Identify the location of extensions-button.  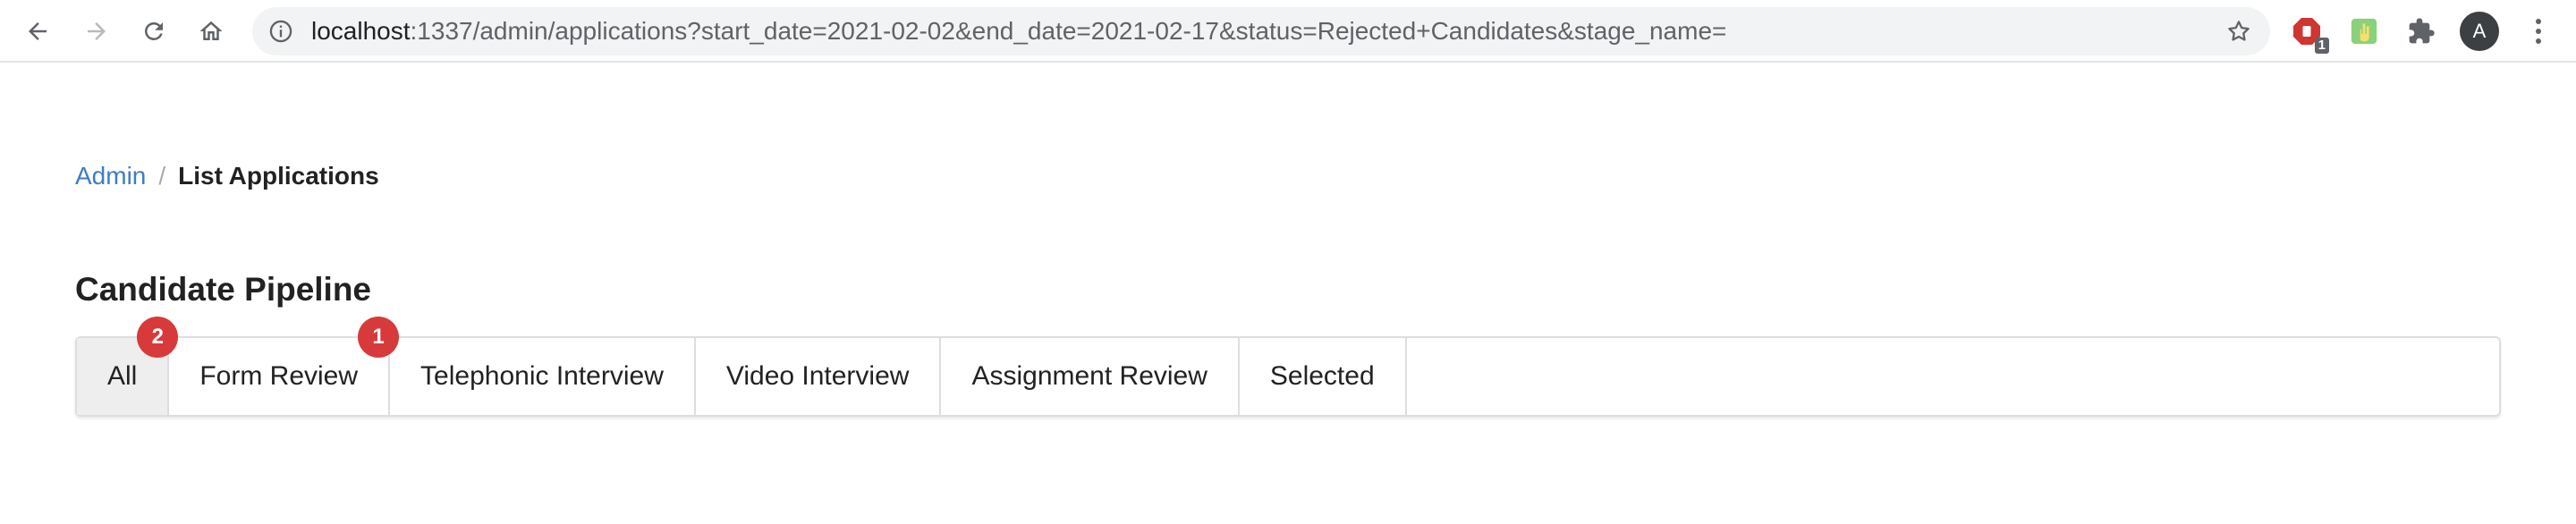
(2421, 31).